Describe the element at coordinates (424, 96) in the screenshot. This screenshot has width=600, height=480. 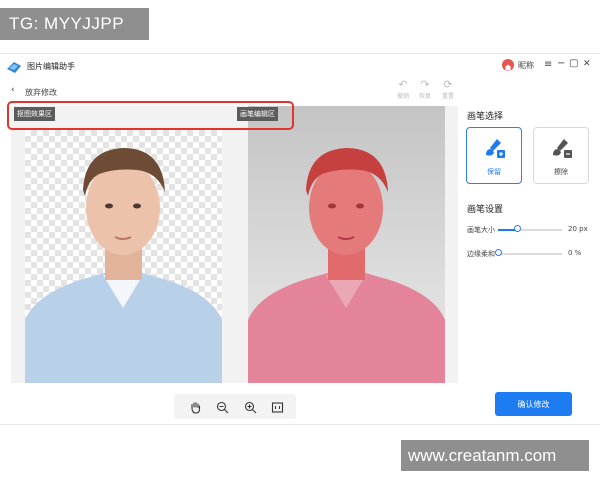
I see `redo-label: 恢复` at that location.